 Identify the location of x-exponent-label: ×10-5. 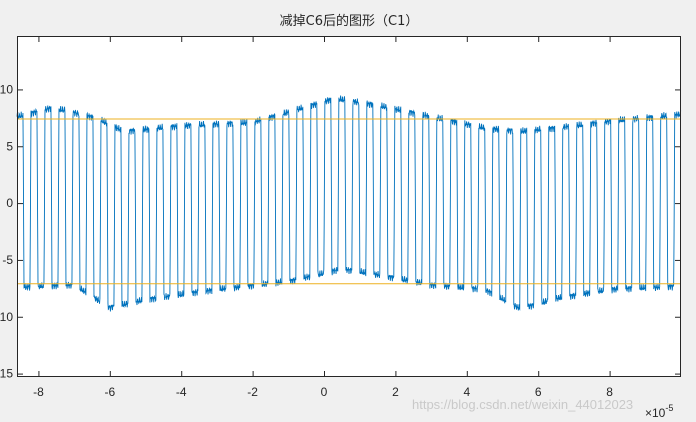
(659, 411).